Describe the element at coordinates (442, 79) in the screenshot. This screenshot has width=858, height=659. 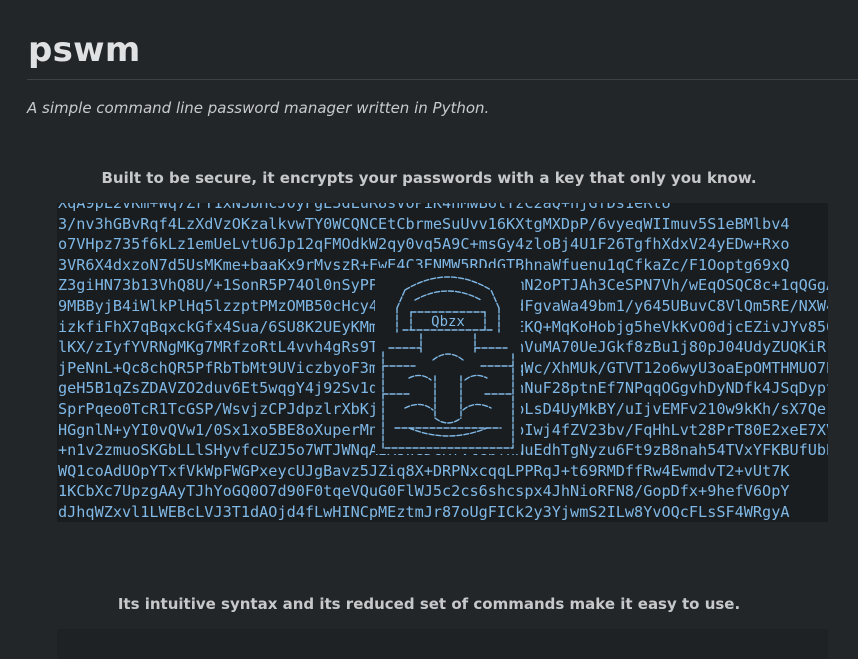
I see `title-divider` at that location.